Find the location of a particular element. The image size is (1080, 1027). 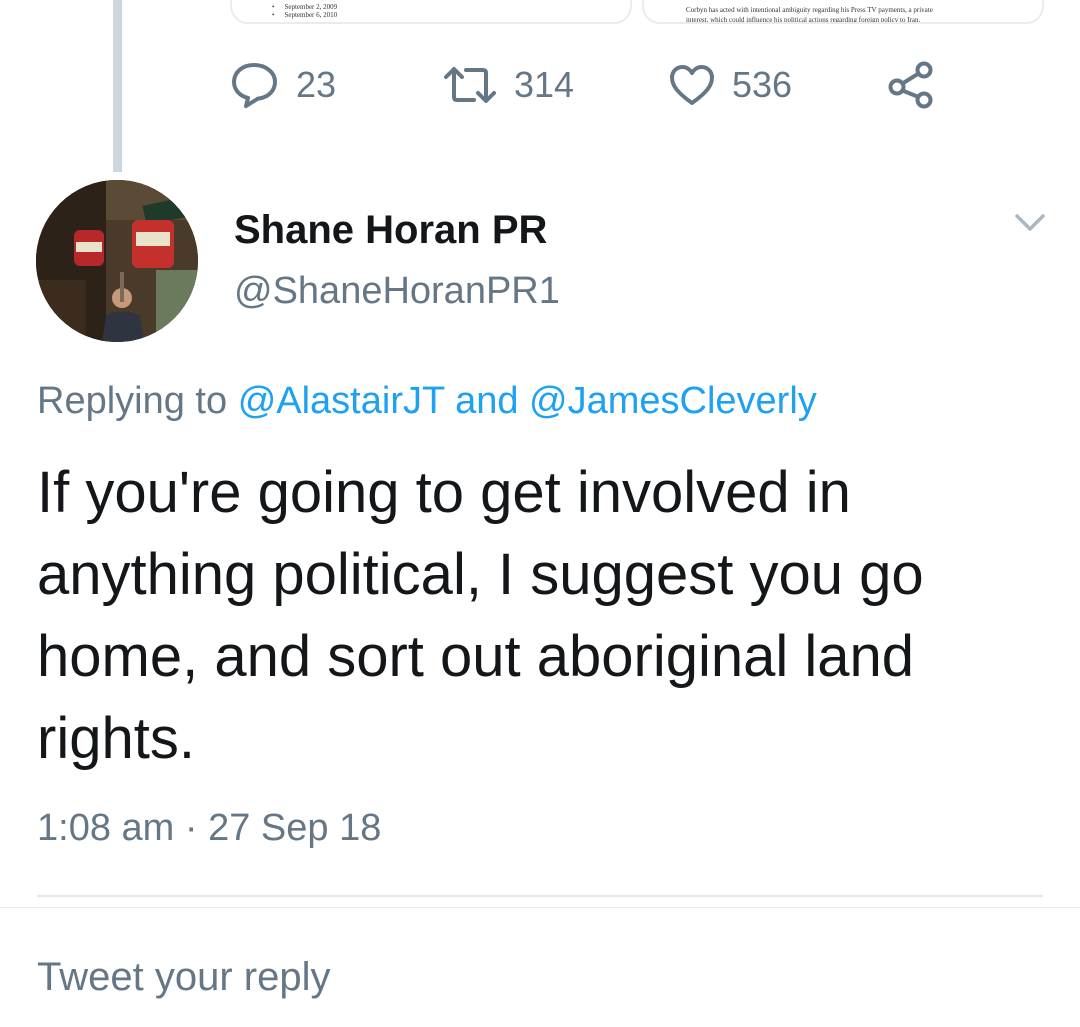

replying-to-joiner: and is located at coordinates (487, 401).